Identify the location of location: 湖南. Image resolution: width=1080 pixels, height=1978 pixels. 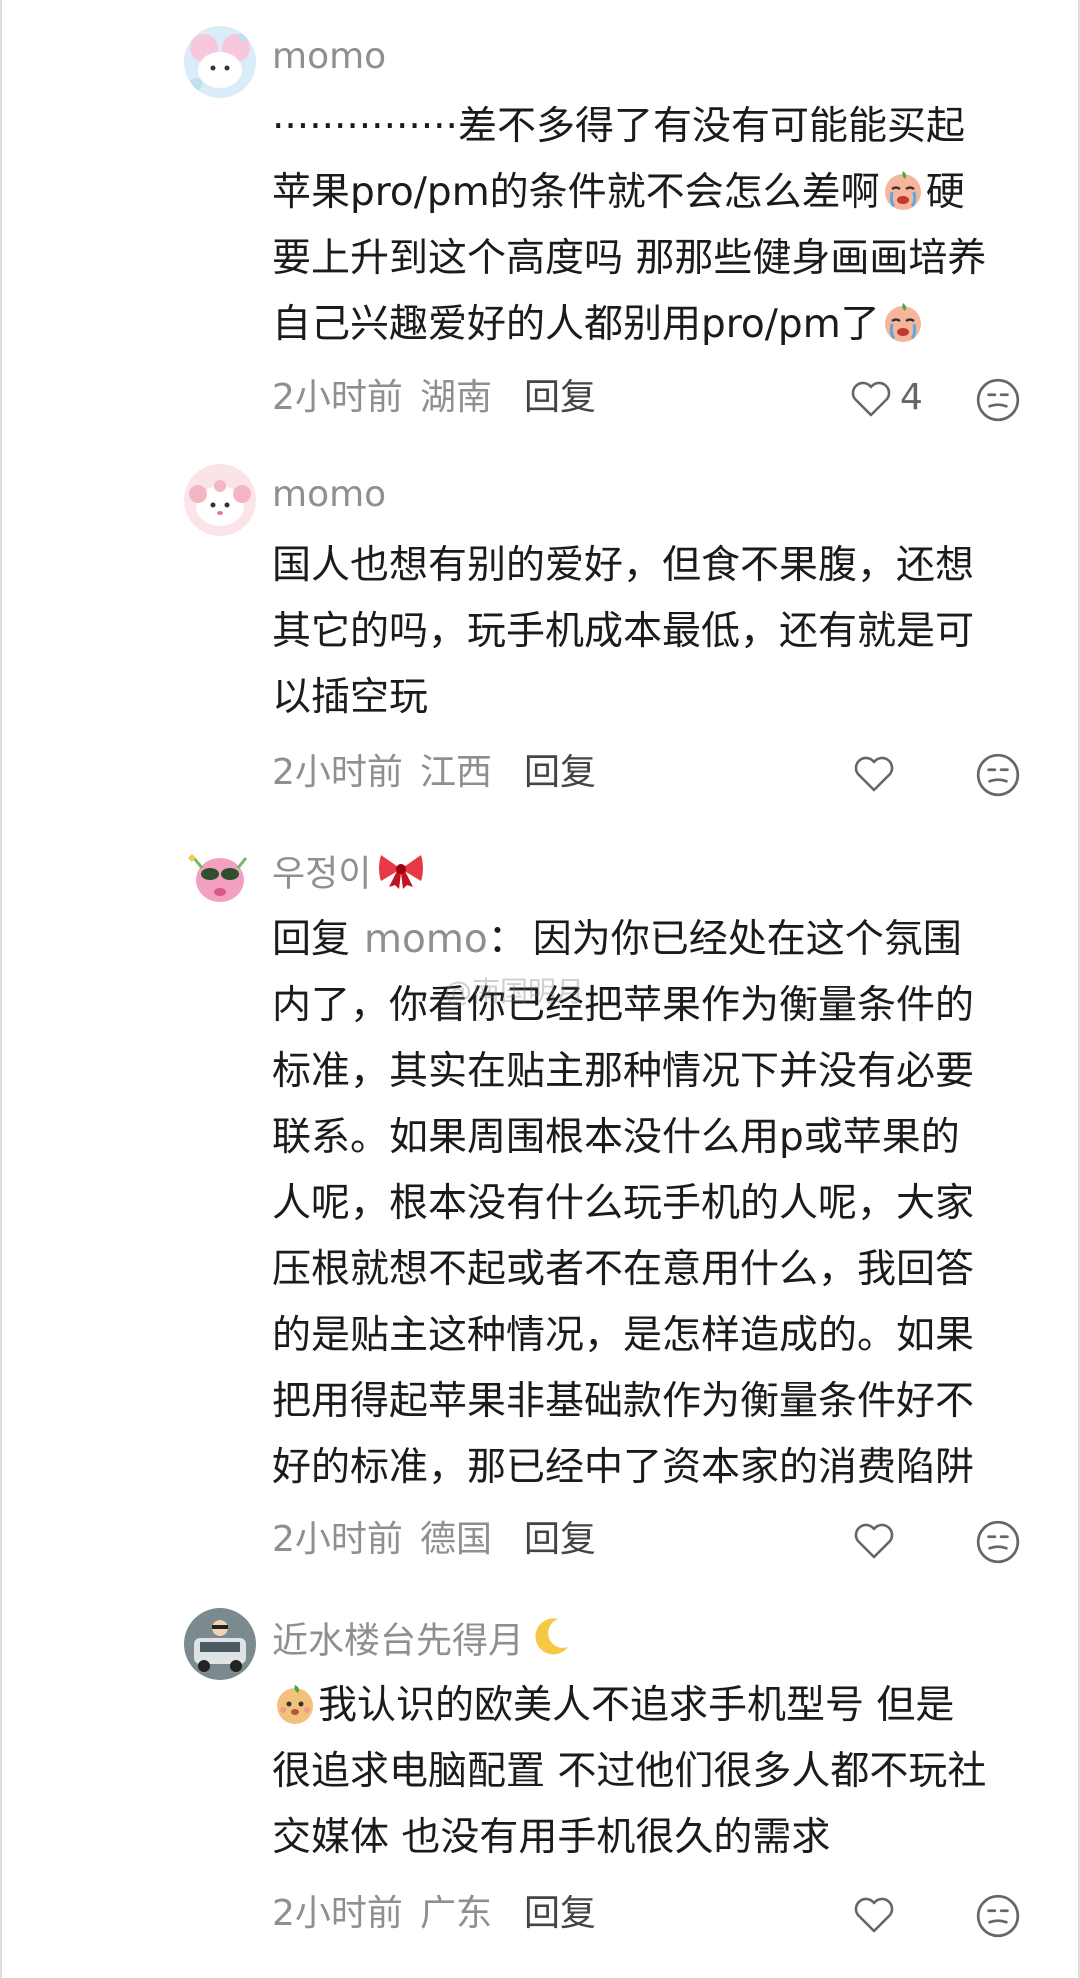
(456, 397).